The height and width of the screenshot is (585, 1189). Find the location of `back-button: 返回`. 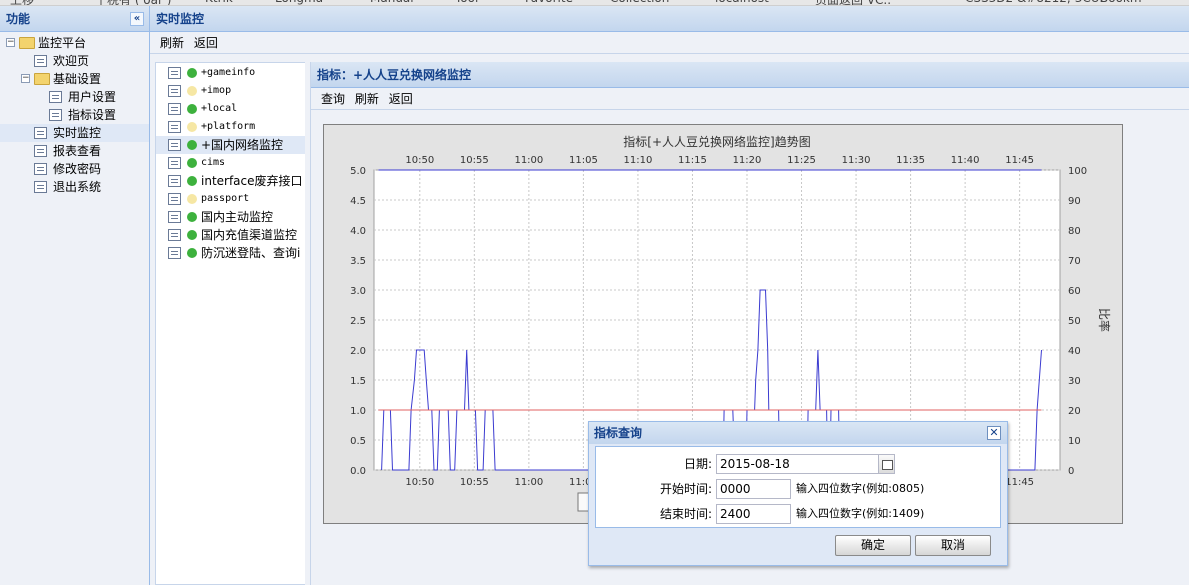

back-button: 返回 is located at coordinates (206, 43).